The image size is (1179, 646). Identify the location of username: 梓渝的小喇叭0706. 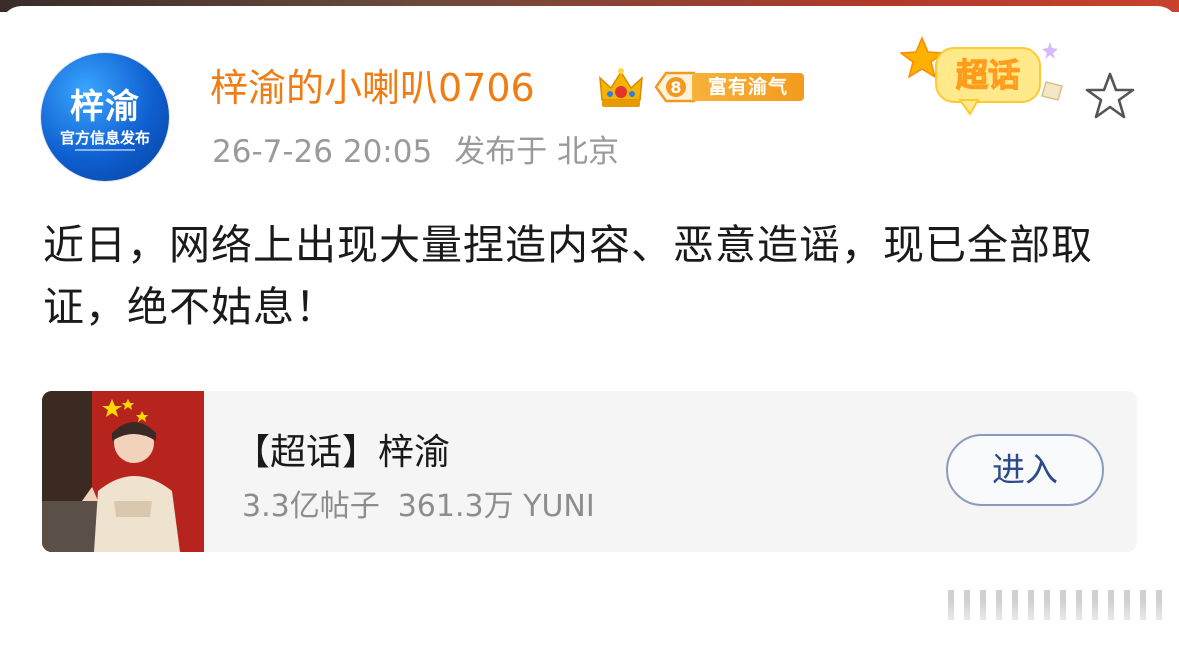
(372, 88).